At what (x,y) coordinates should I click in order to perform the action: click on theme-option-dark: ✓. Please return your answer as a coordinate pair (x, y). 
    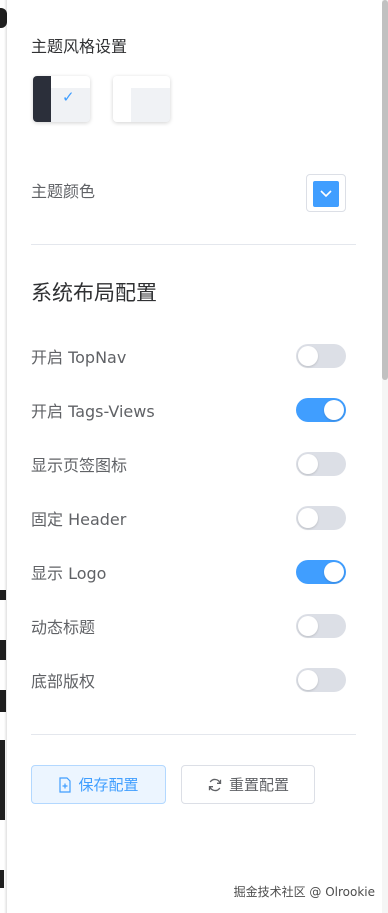
    Looking at the image, I should click on (61, 99).